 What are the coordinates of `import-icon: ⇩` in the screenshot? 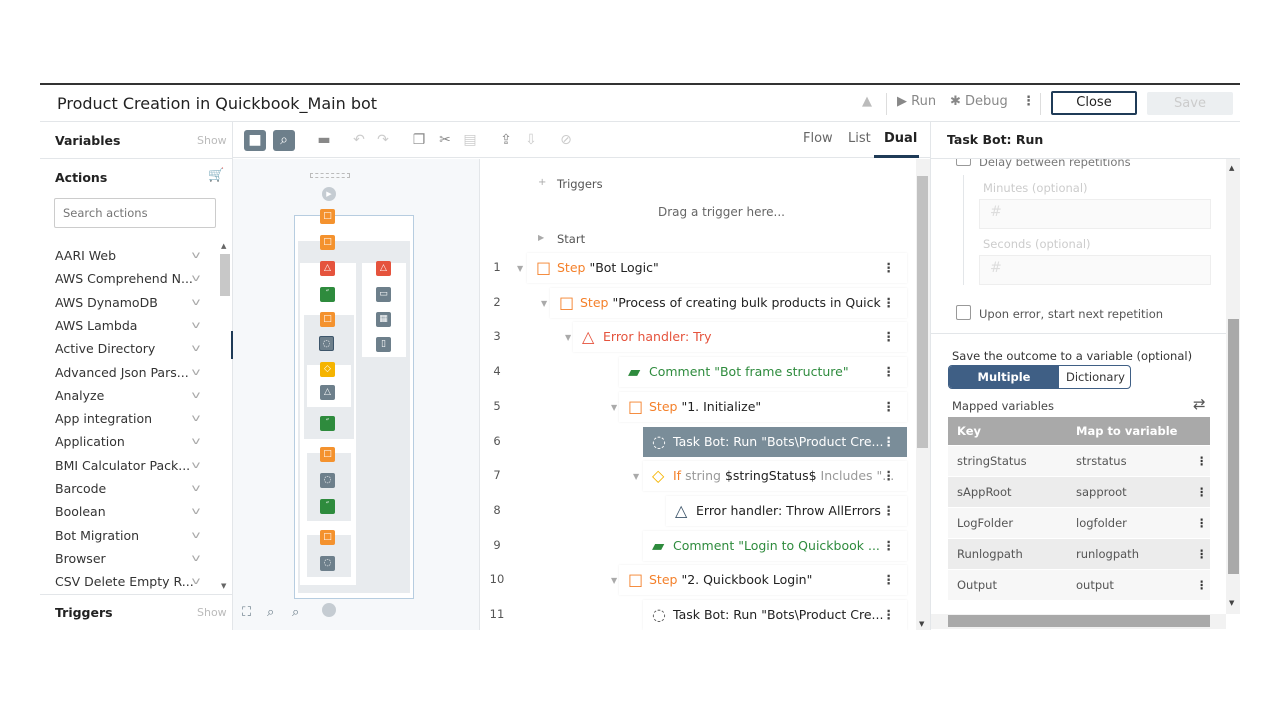 It's located at (531, 140).